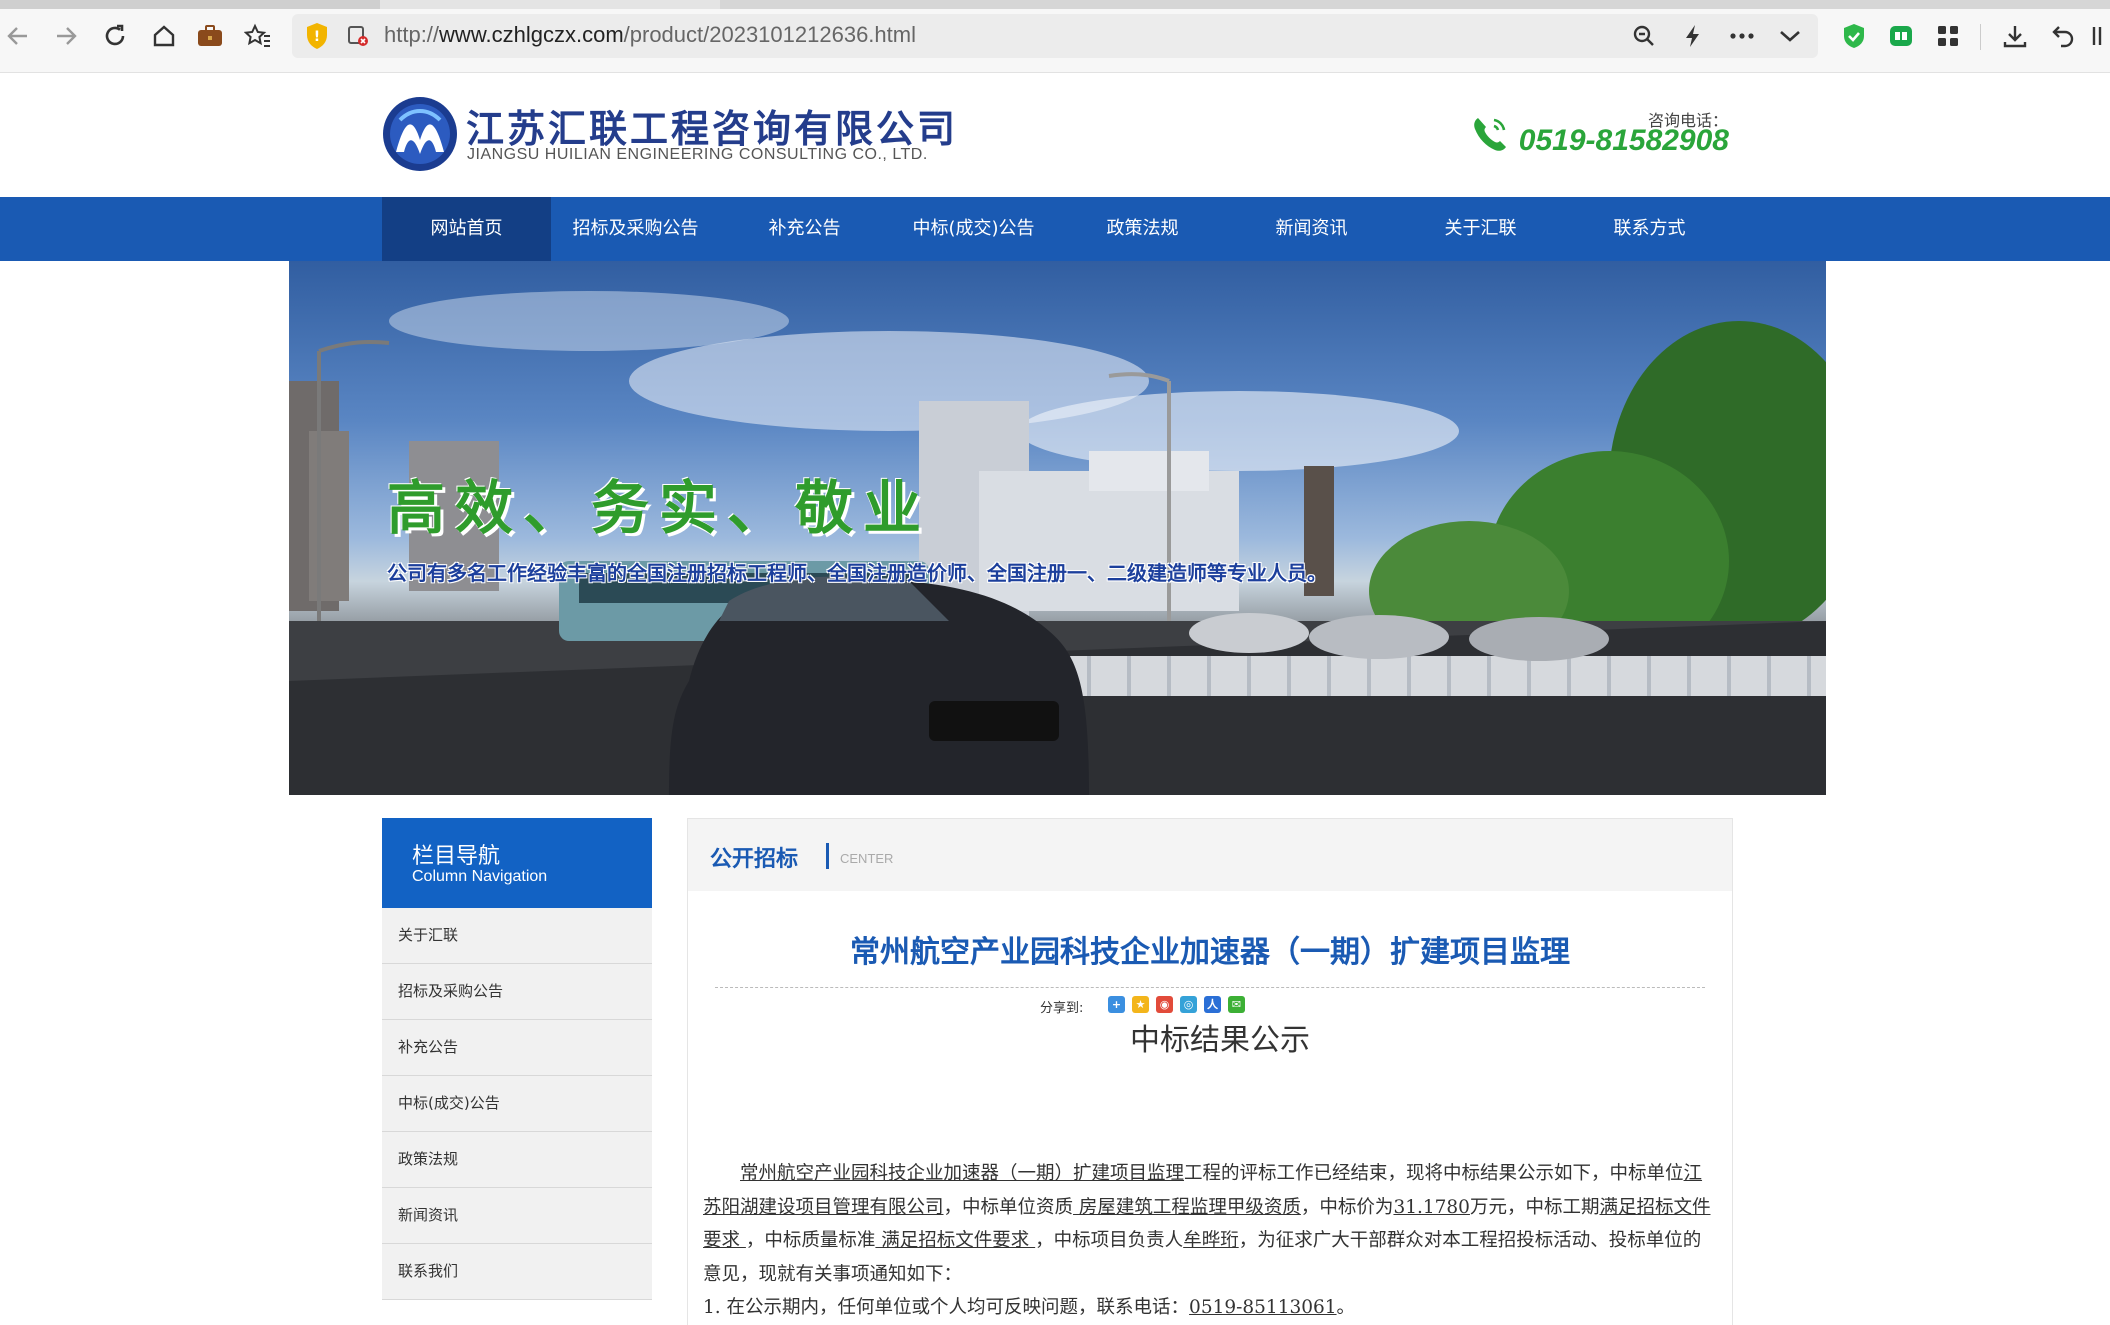  Describe the element at coordinates (358, 38) in the screenshot. I see `insecure-icon` at that location.